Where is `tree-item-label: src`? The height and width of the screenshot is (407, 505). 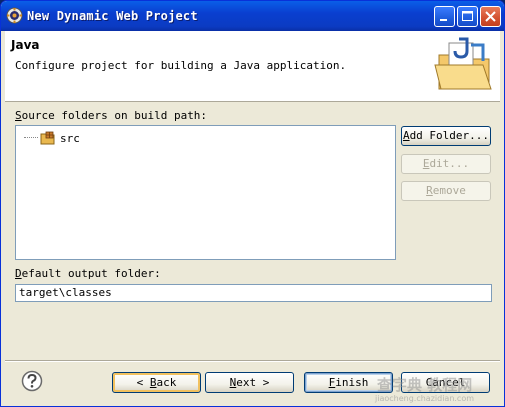 tree-item-label: src is located at coordinates (70, 138).